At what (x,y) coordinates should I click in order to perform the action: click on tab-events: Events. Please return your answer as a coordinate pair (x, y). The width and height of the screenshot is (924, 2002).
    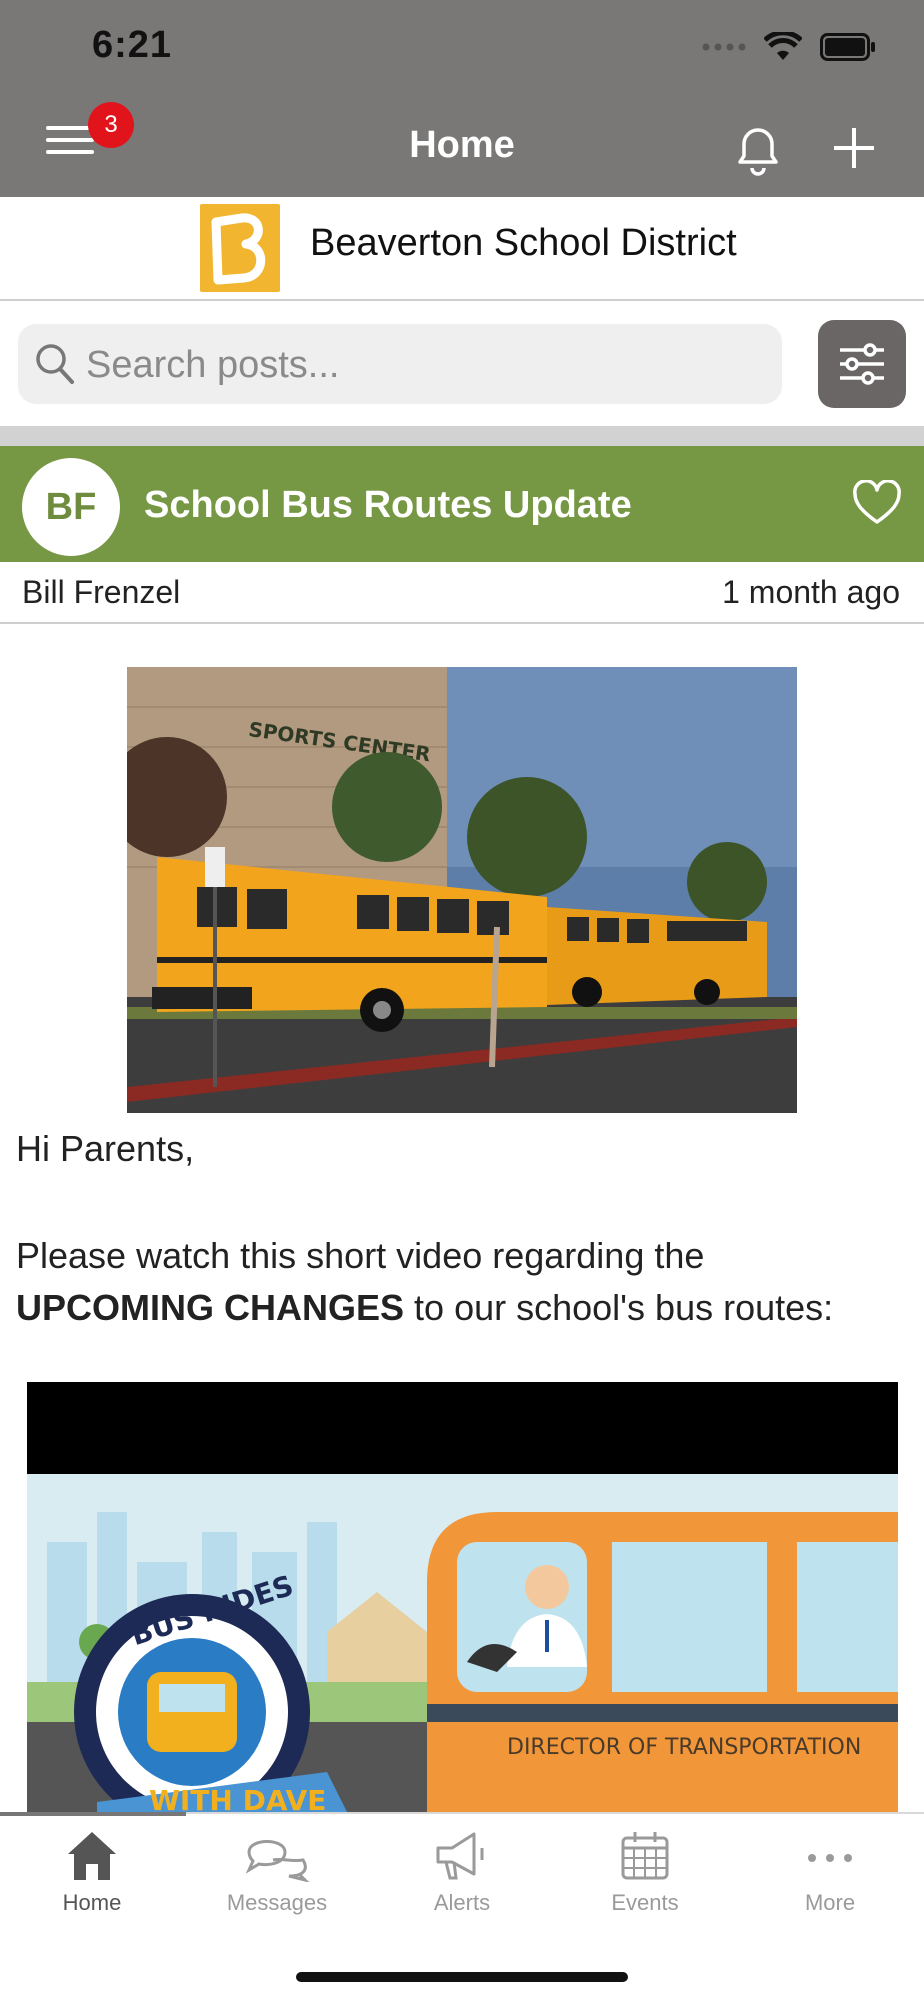
    Looking at the image, I should click on (645, 1880).